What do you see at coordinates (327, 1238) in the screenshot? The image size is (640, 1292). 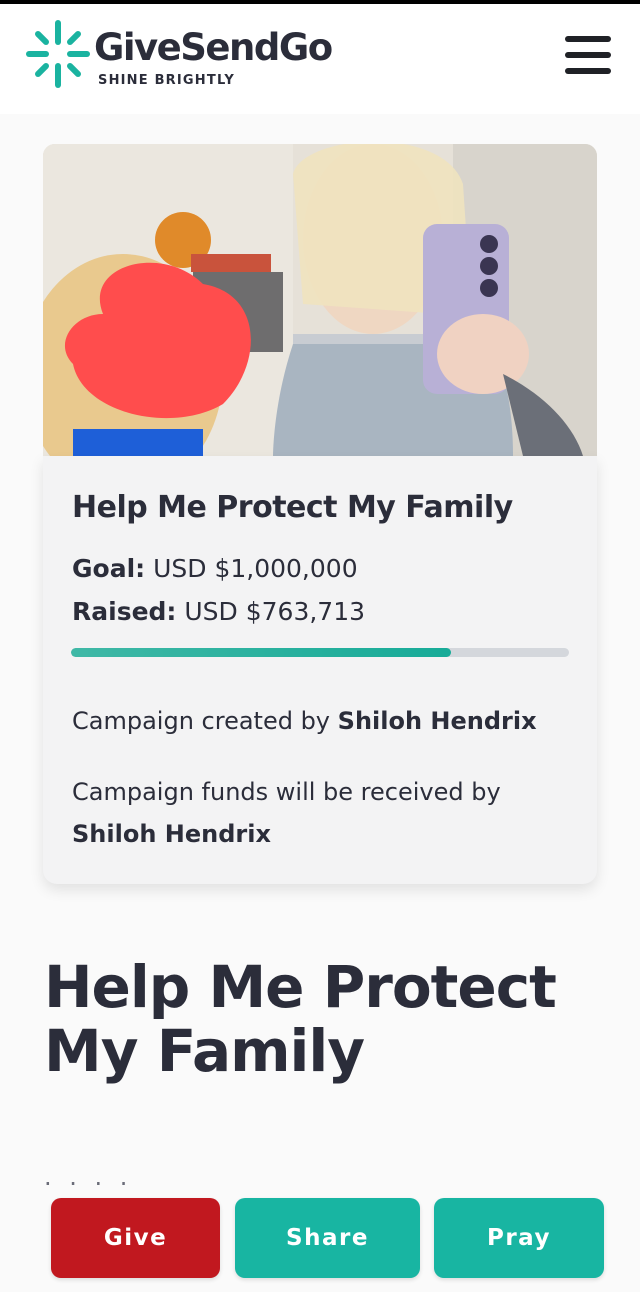 I see `share-button: Share` at bounding box center [327, 1238].